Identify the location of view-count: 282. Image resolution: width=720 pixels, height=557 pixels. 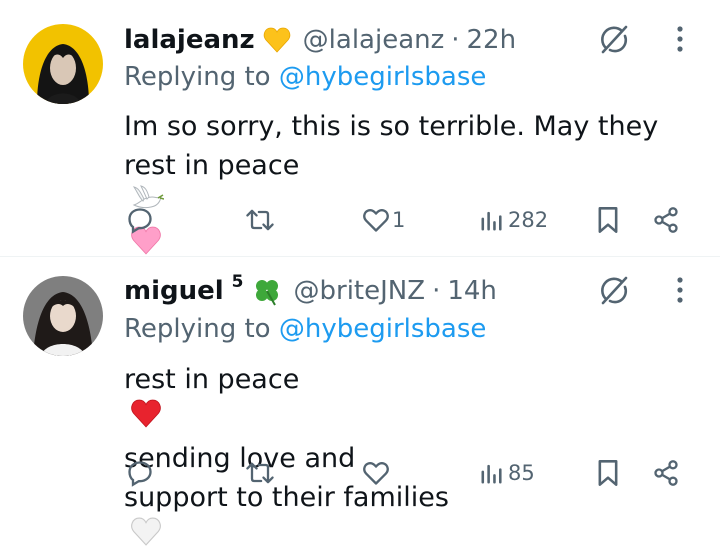
(528, 220).